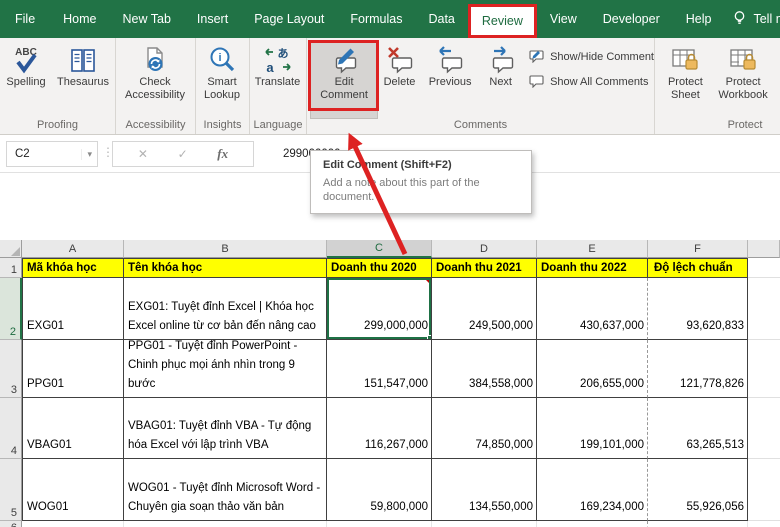 The width and height of the screenshot is (780, 527). I want to click on show-hide-comment-label: Show/Hide Comment, so click(602, 57).